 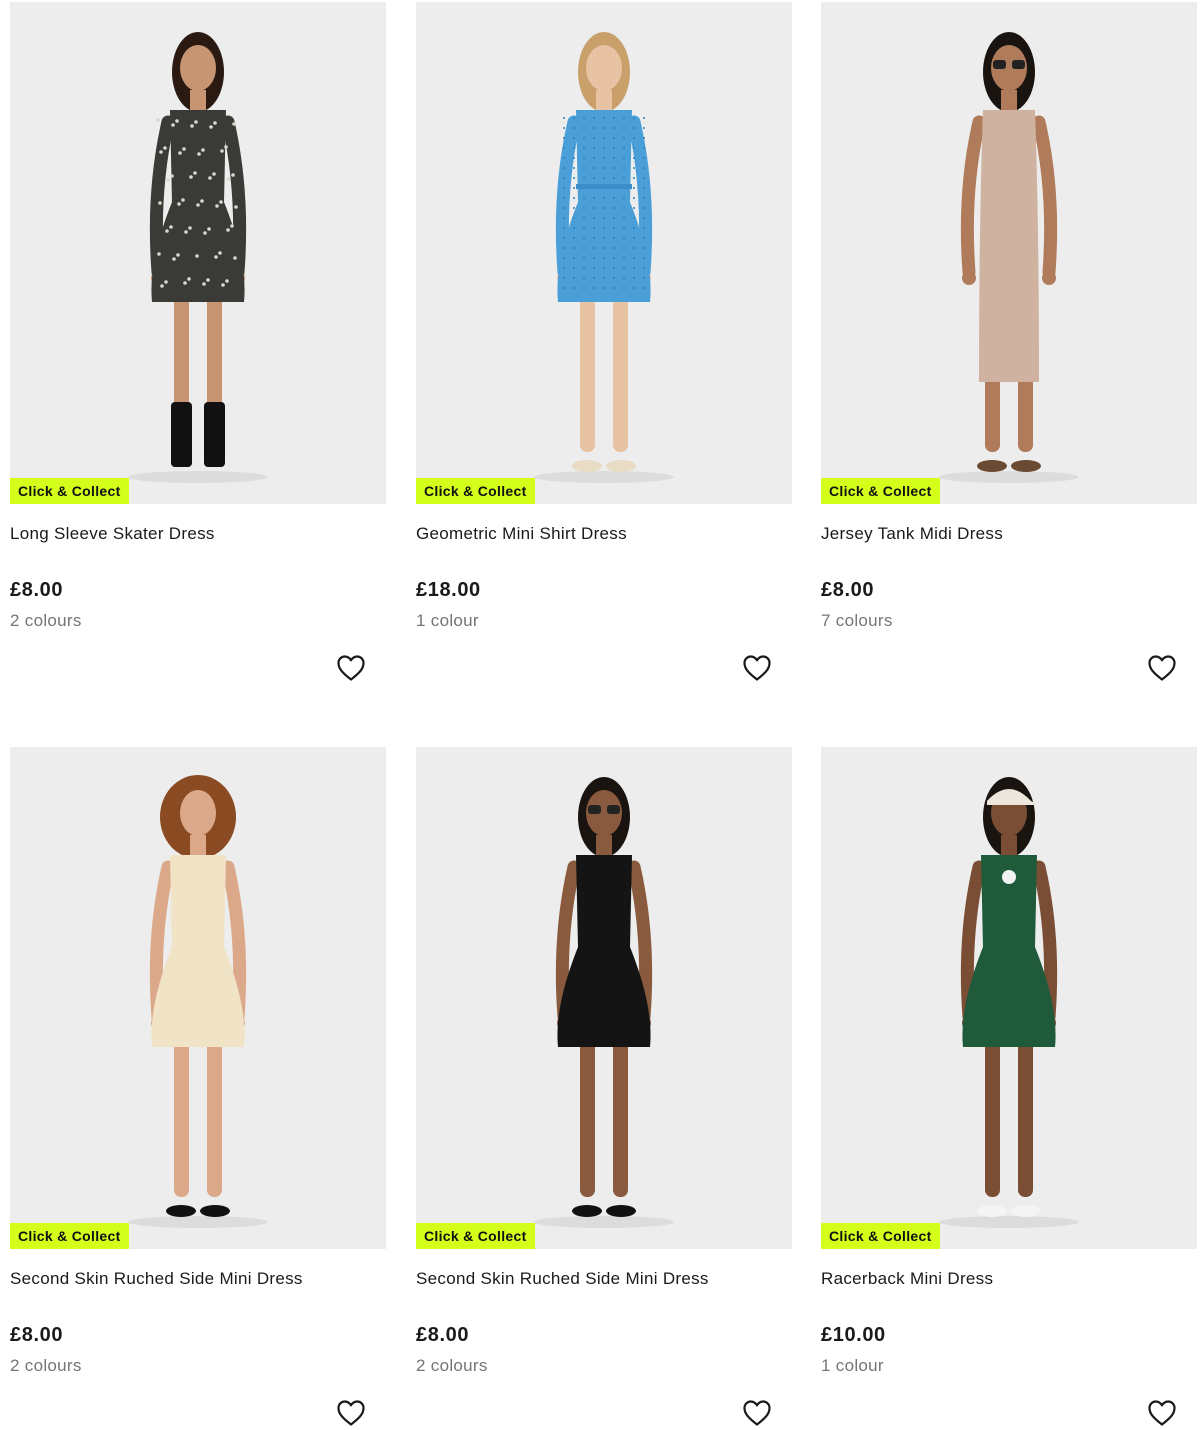 I want to click on product-name: Jersey Tank Midi Dress, so click(x=912, y=534).